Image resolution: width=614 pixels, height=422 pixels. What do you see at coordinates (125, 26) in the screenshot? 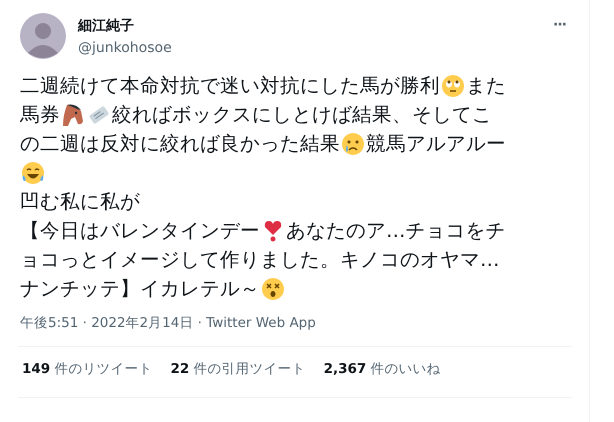
I see `author-name: 細江純子` at bounding box center [125, 26].